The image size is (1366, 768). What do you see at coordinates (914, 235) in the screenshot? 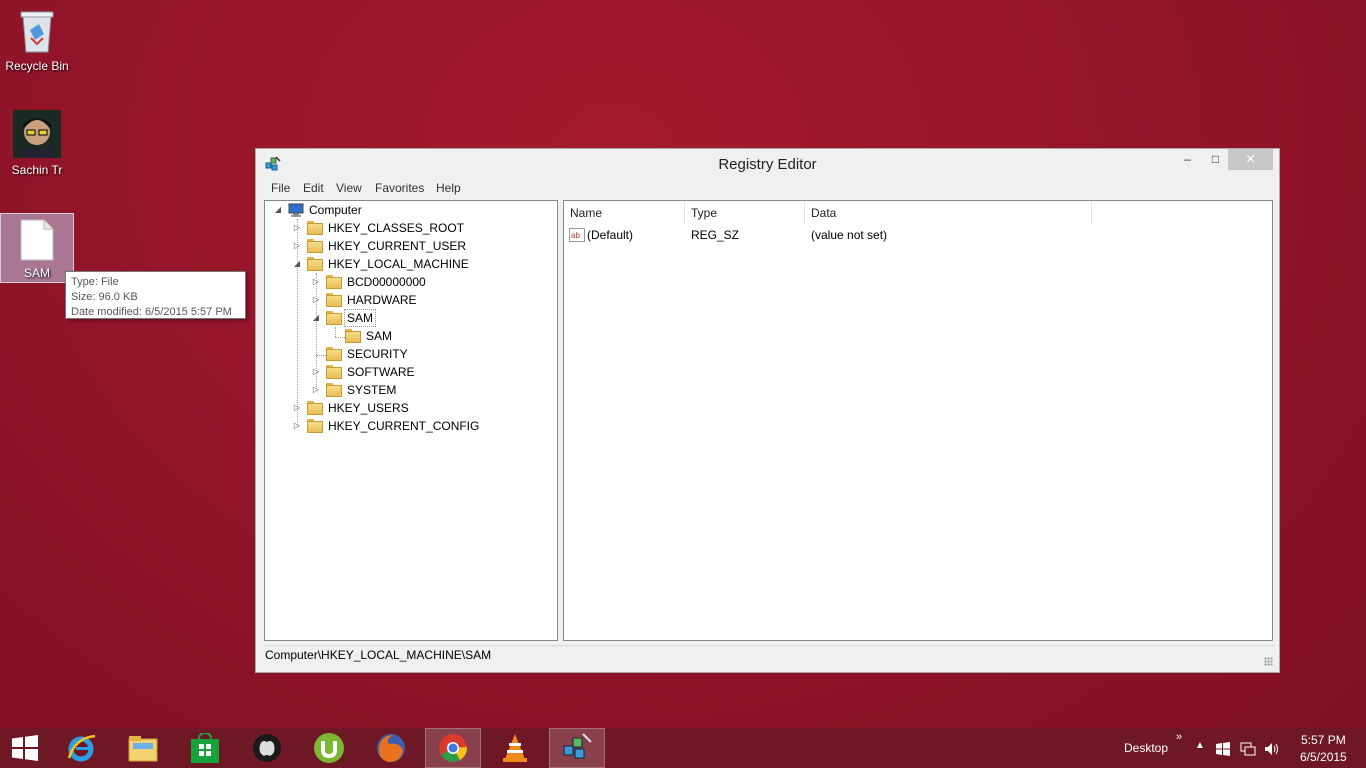
I see `list-row: ab (Default) REG_SZ (value not set)` at bounding box center [914, 235].